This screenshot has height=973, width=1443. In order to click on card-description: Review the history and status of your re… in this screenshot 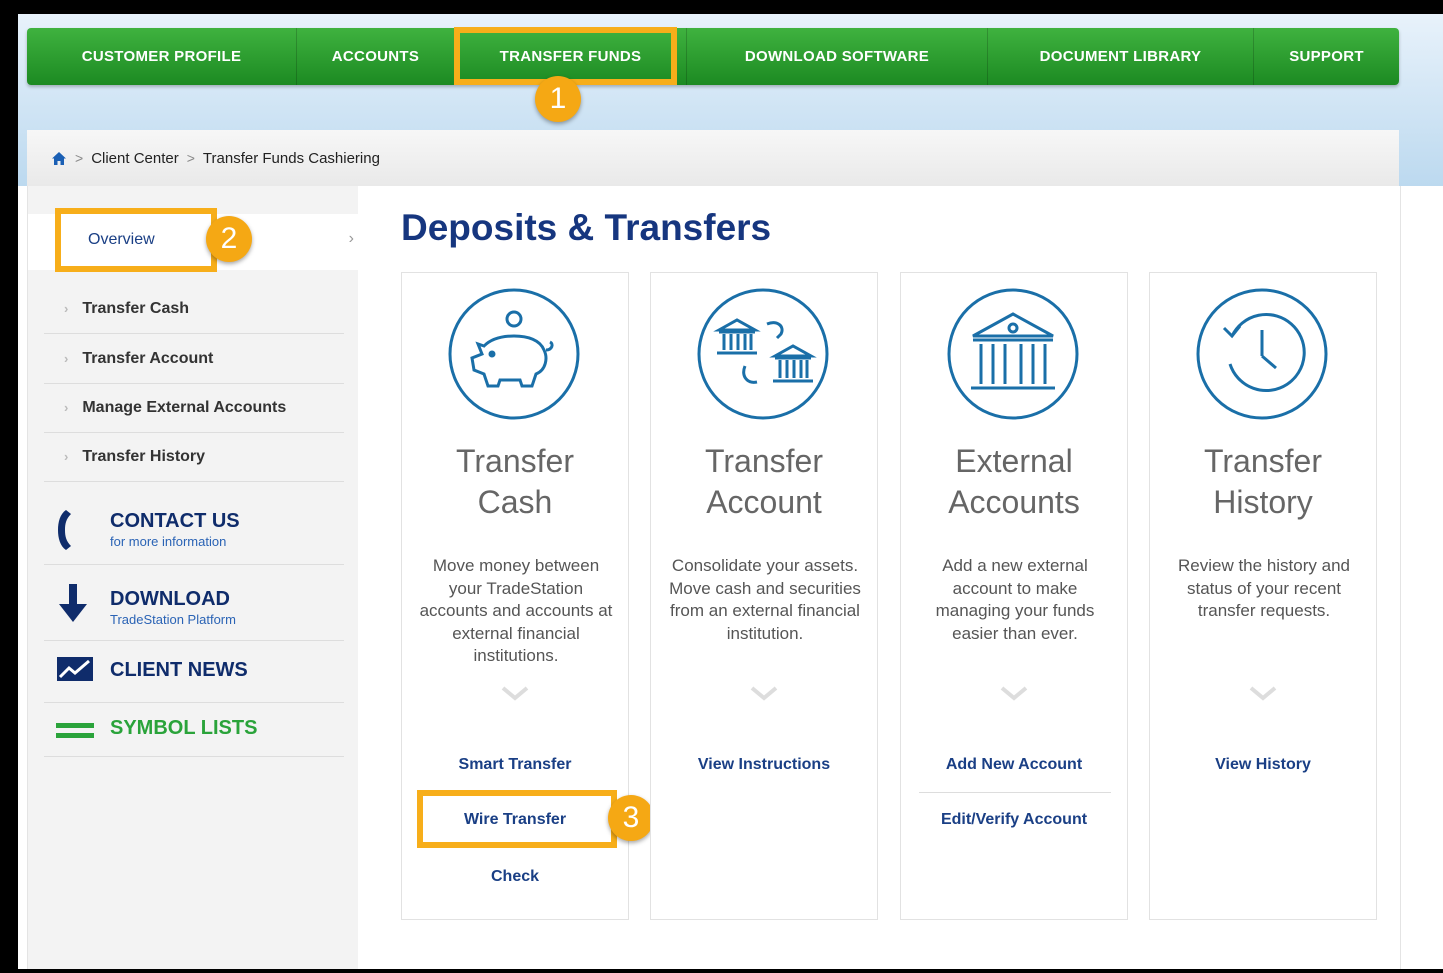, I will do `click(1264, 588)`.